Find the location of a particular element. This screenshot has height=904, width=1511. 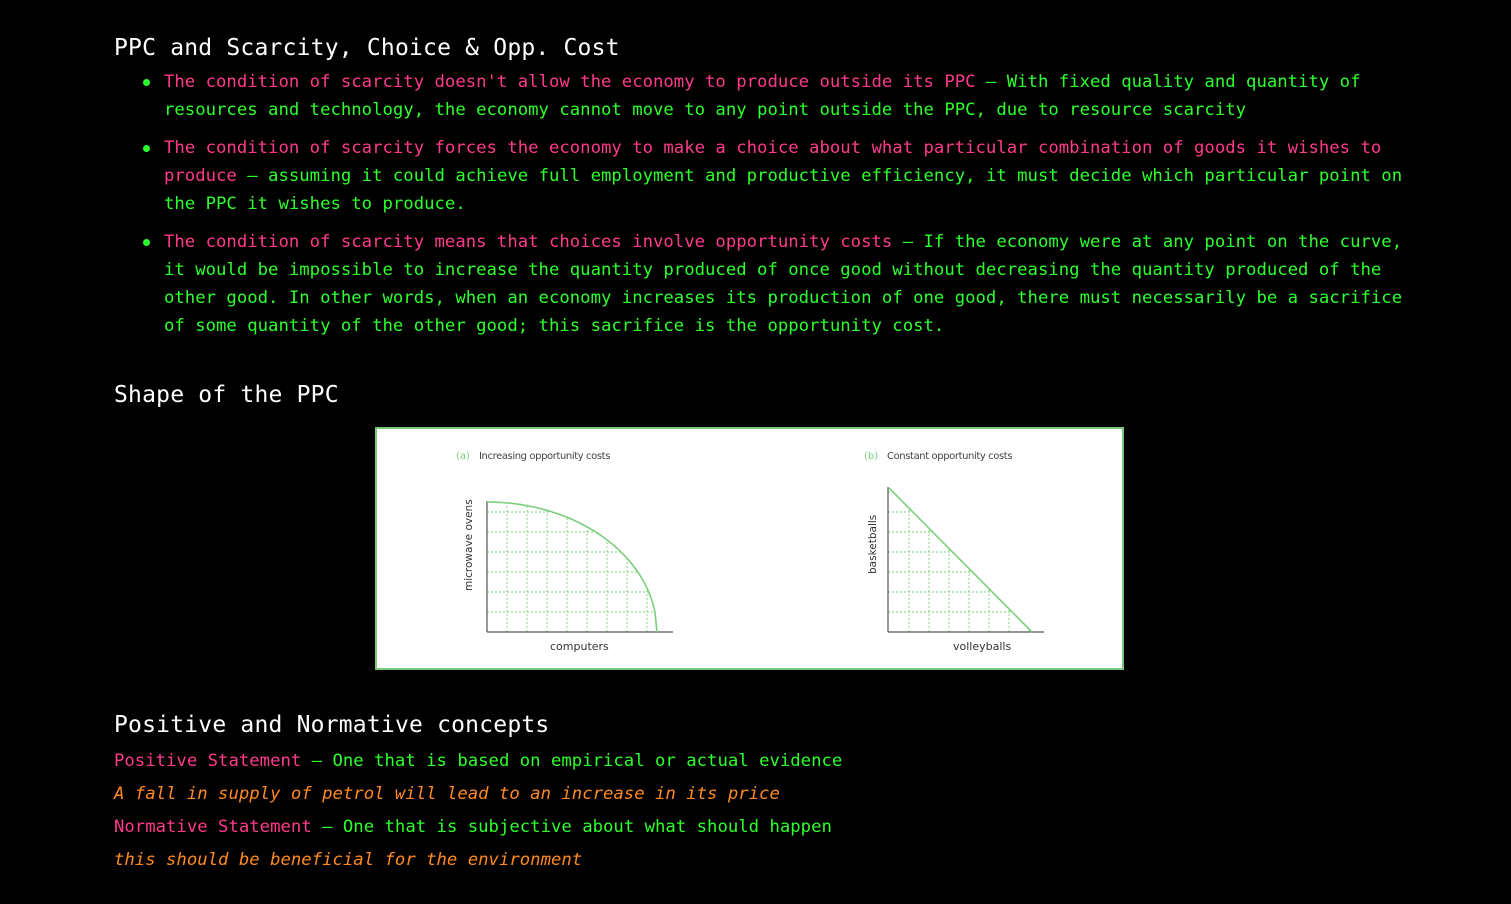

panel-a-grid is located at coordinates (571, 567).